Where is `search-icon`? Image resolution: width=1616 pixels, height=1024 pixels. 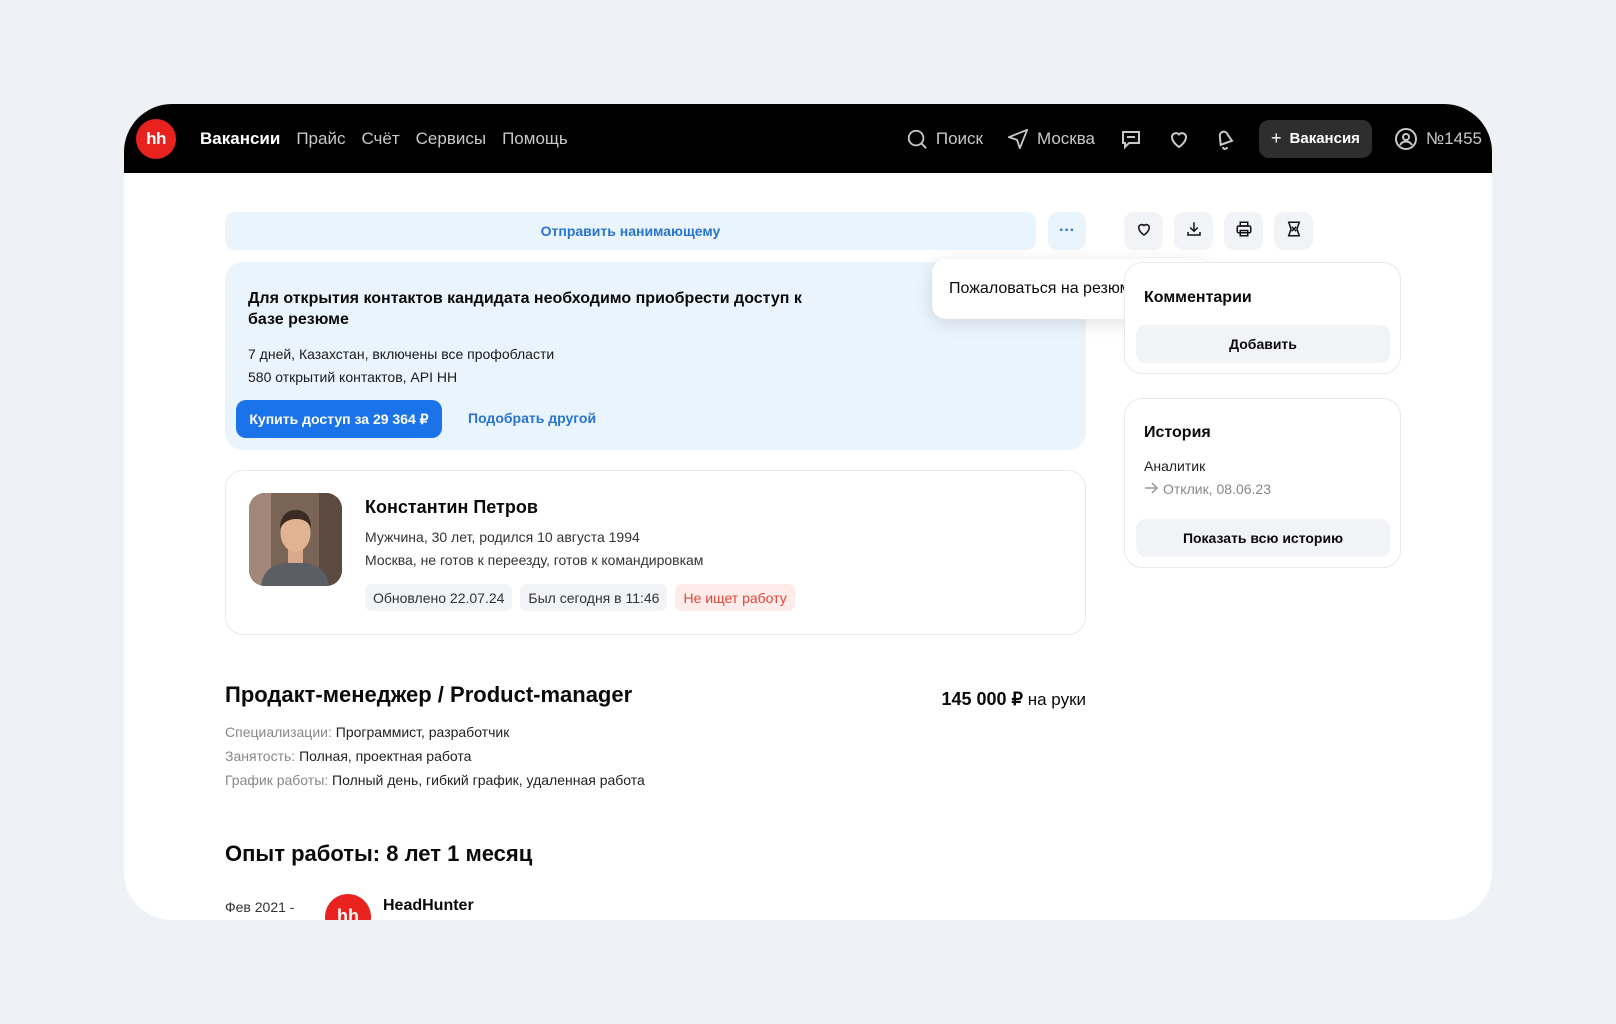
search-icon is located at coordinates (917, 139).